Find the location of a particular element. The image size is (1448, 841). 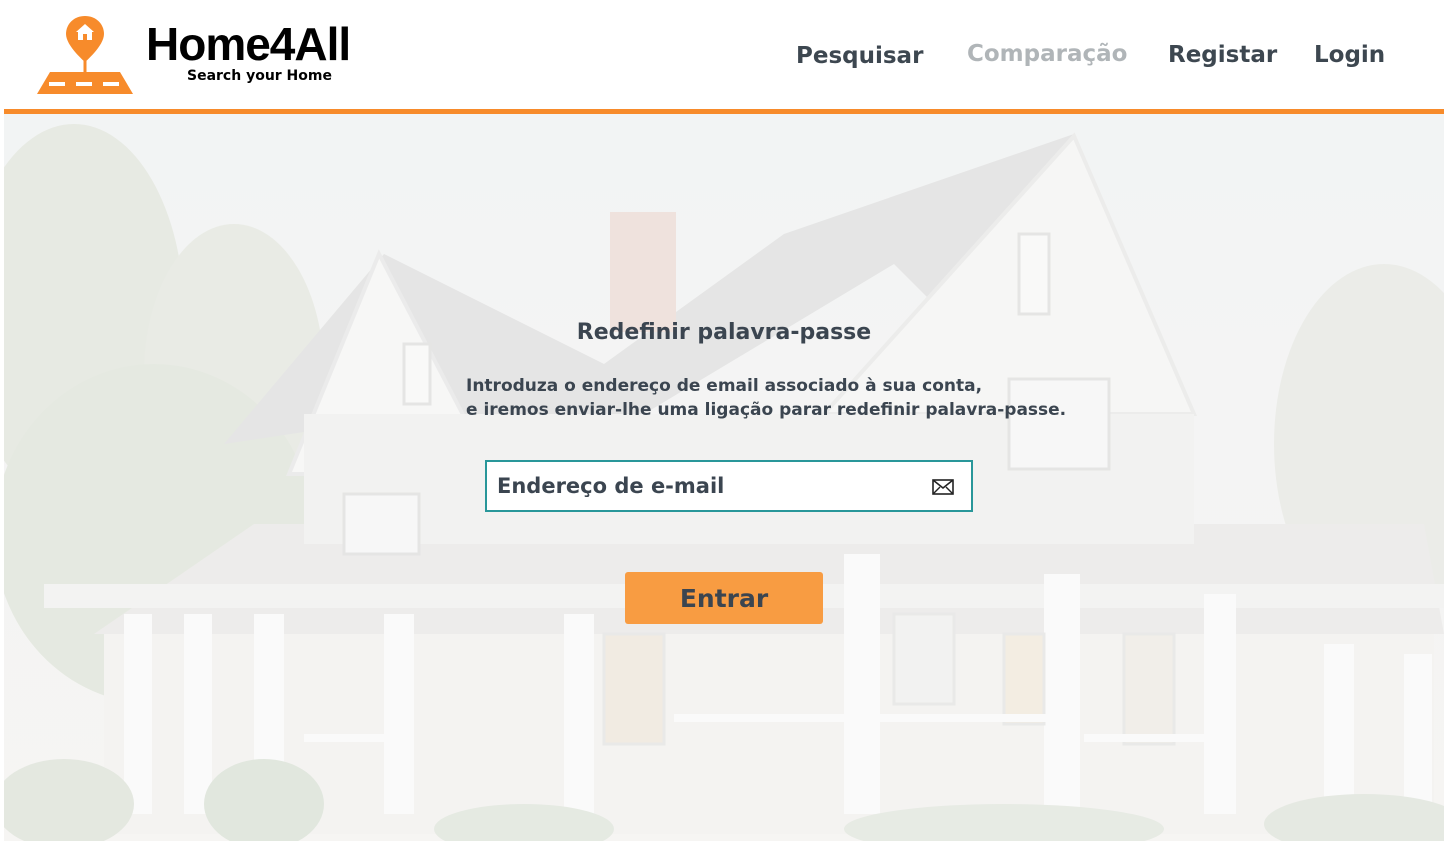

map-pin-house-icon is located at coordinates (85, 55).